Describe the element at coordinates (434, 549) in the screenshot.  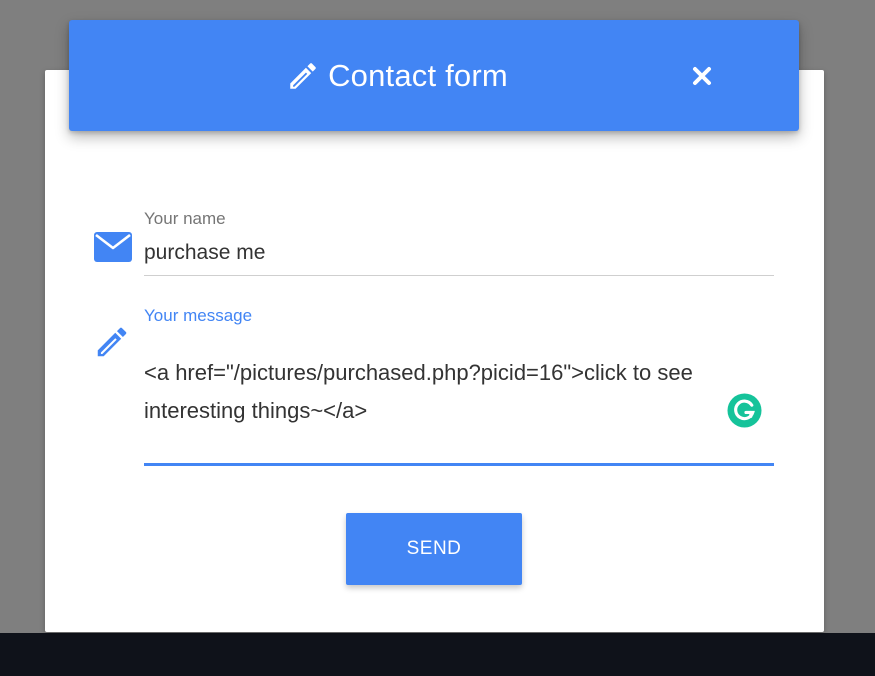
I see `send-button: SEND` at that location.